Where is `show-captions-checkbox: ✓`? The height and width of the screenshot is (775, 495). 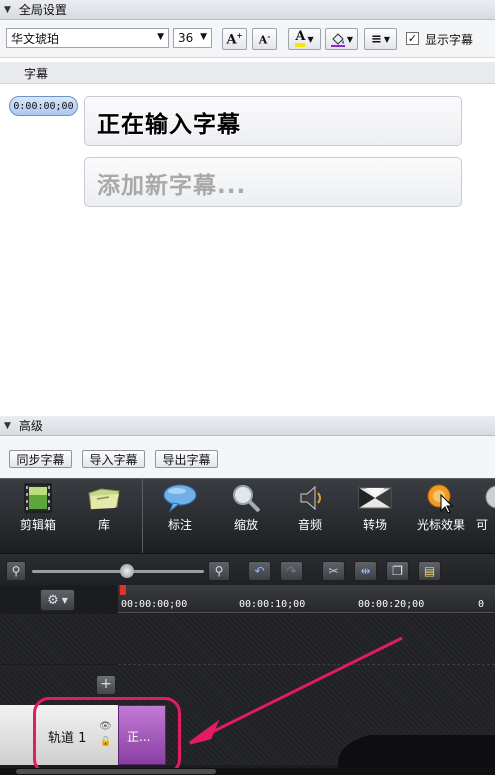
show-captions-checkbox: ✓ is located at coordinates (412, 38).